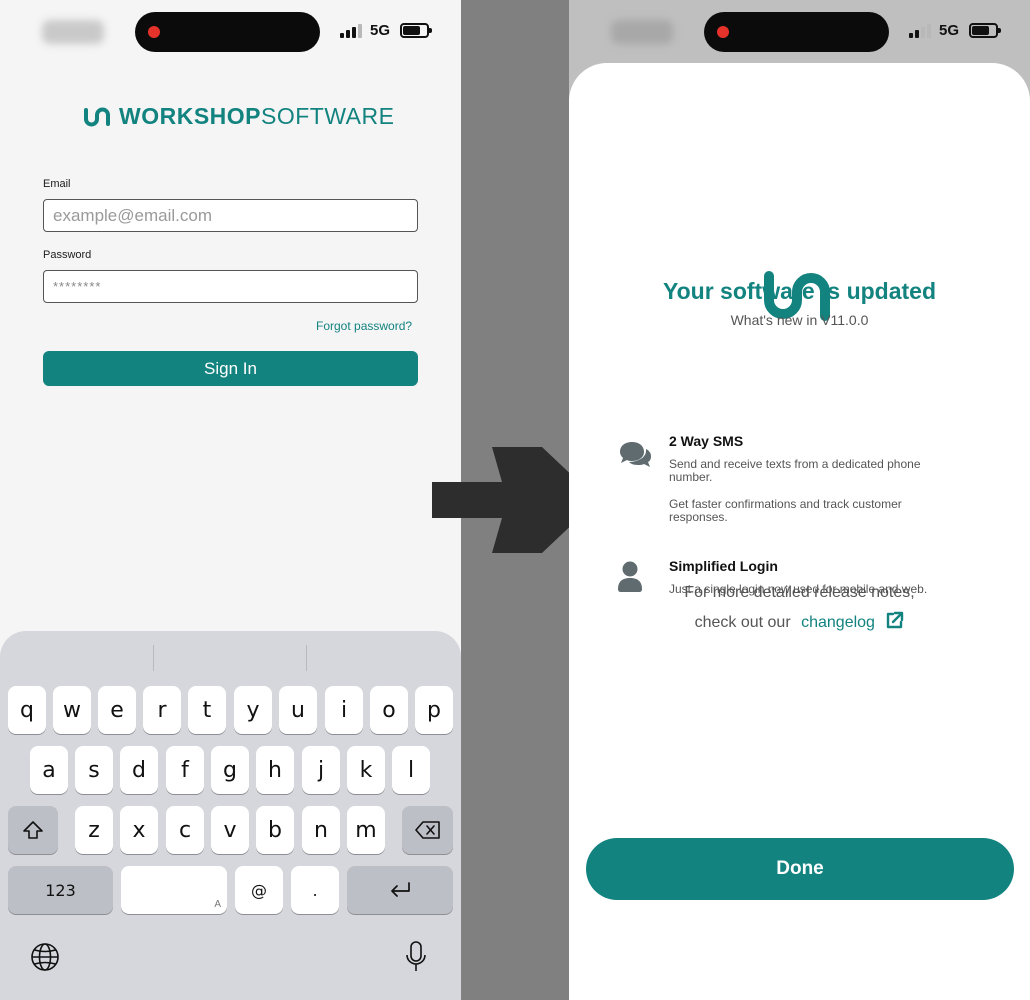  Describe the element at coordinates (253, 710) in the screenshot. I see `key-y: y` at that location.